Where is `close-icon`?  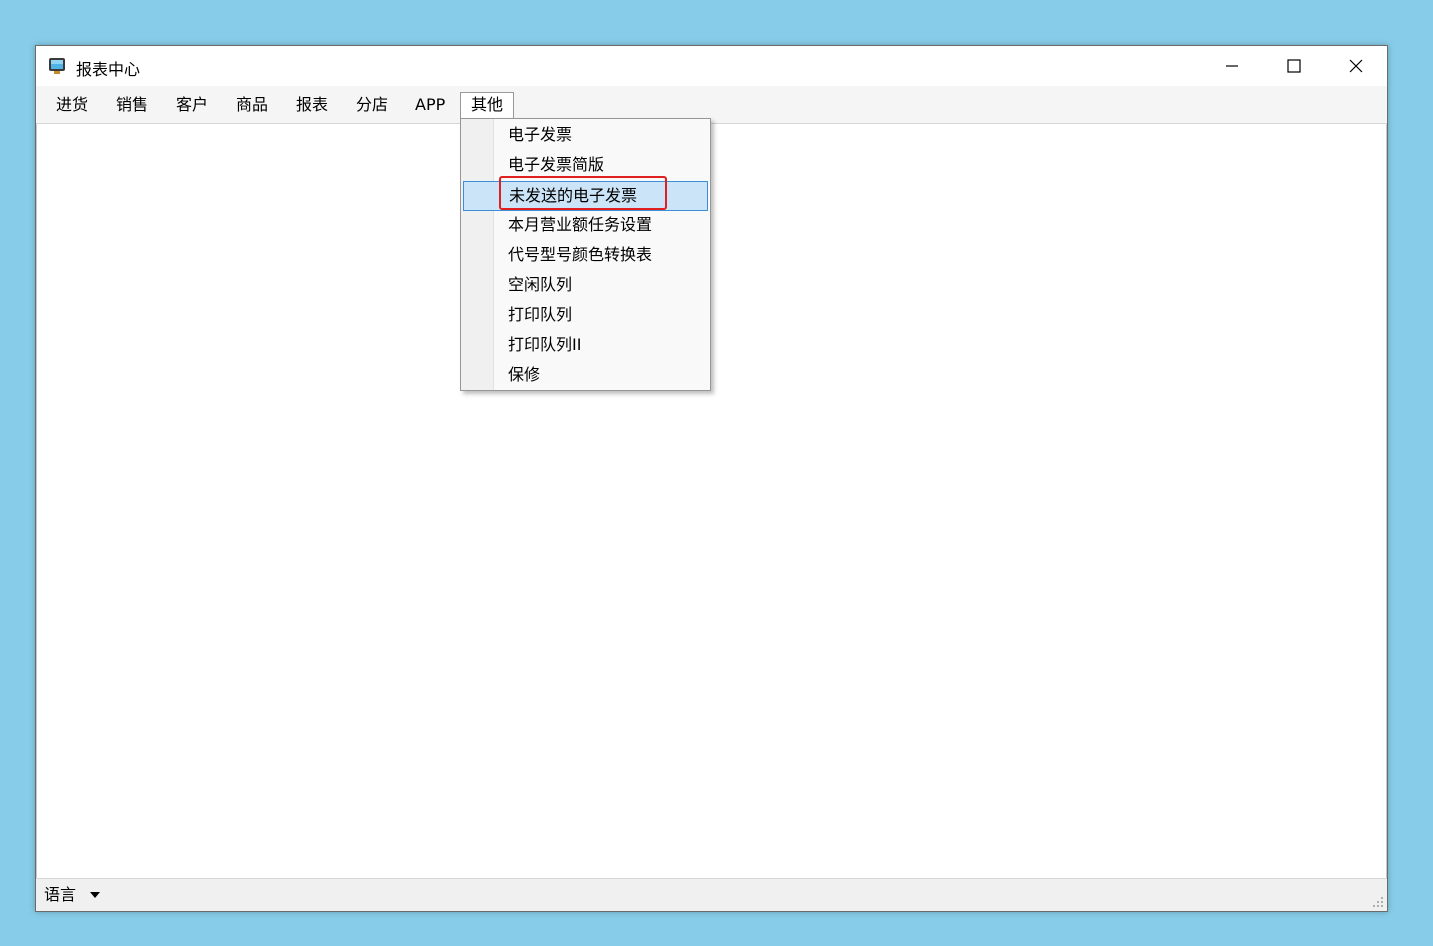
close-icon is located at coordinates (1356, 66).